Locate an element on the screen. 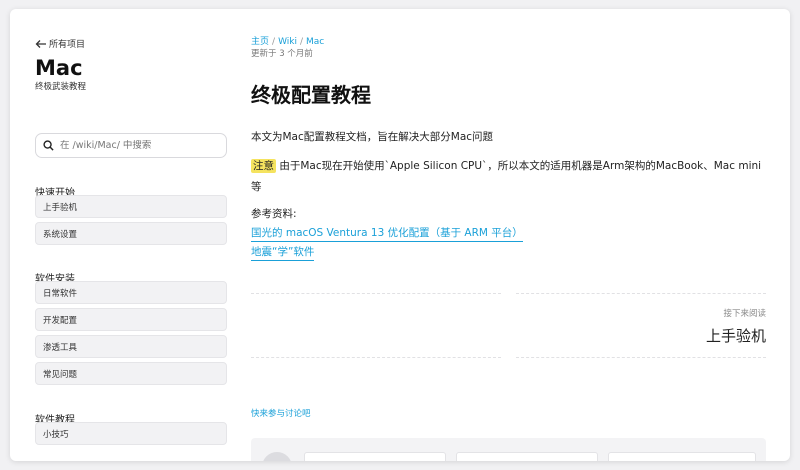  breadcrumb-home: 主页 is located at coordinates (260, 42).